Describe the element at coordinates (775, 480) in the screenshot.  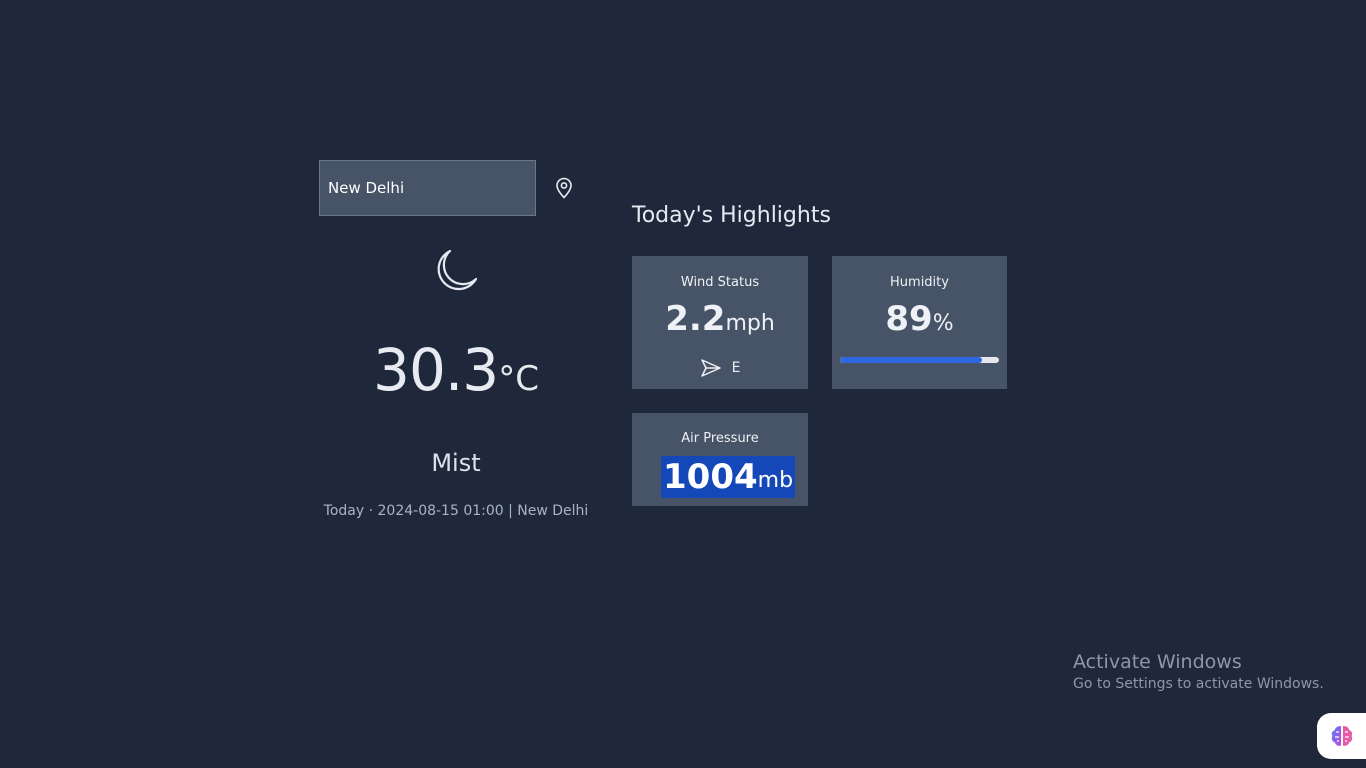
I see `air-pressure-unit: mb` at that location.